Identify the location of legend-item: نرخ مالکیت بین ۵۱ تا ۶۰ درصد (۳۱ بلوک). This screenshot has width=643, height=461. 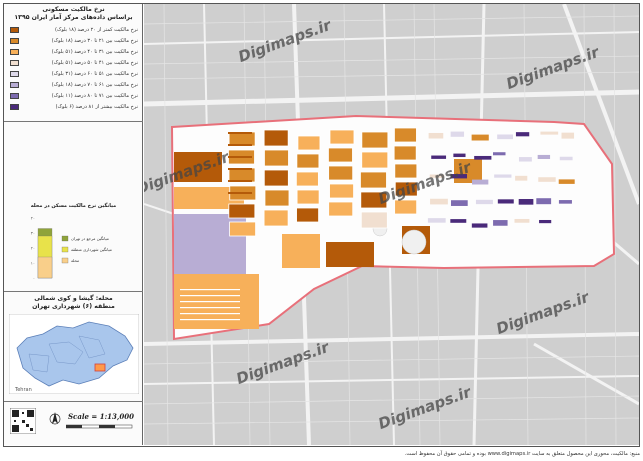
(74, 74).